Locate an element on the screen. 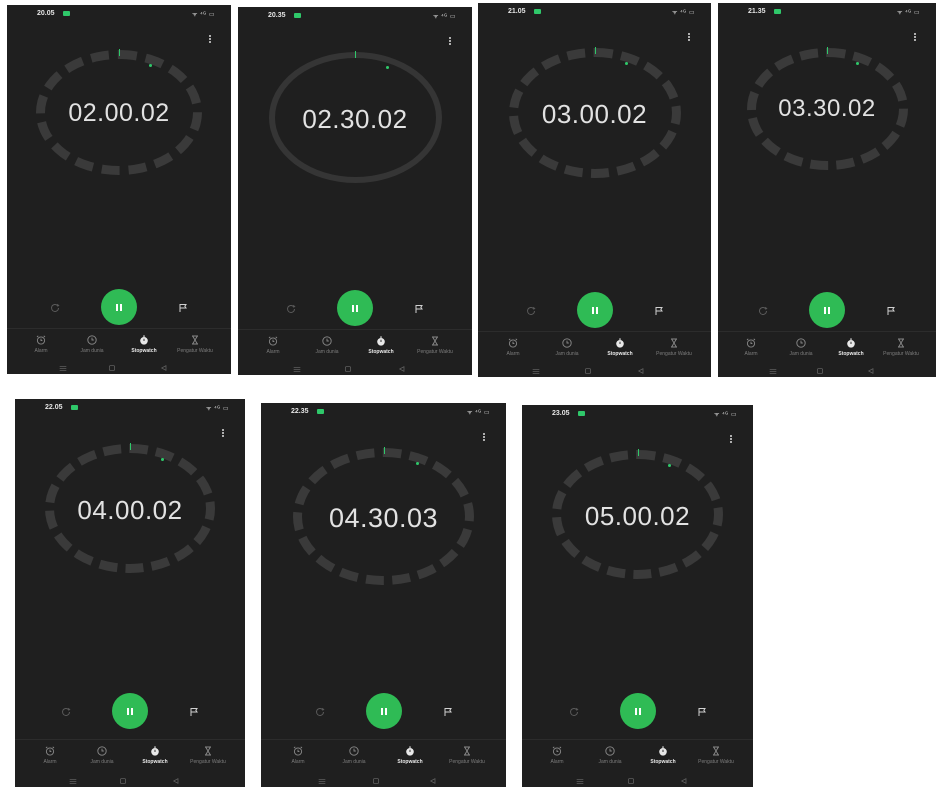  stopwatch-time: 02.30.02 is located at coordinates (355, 118).